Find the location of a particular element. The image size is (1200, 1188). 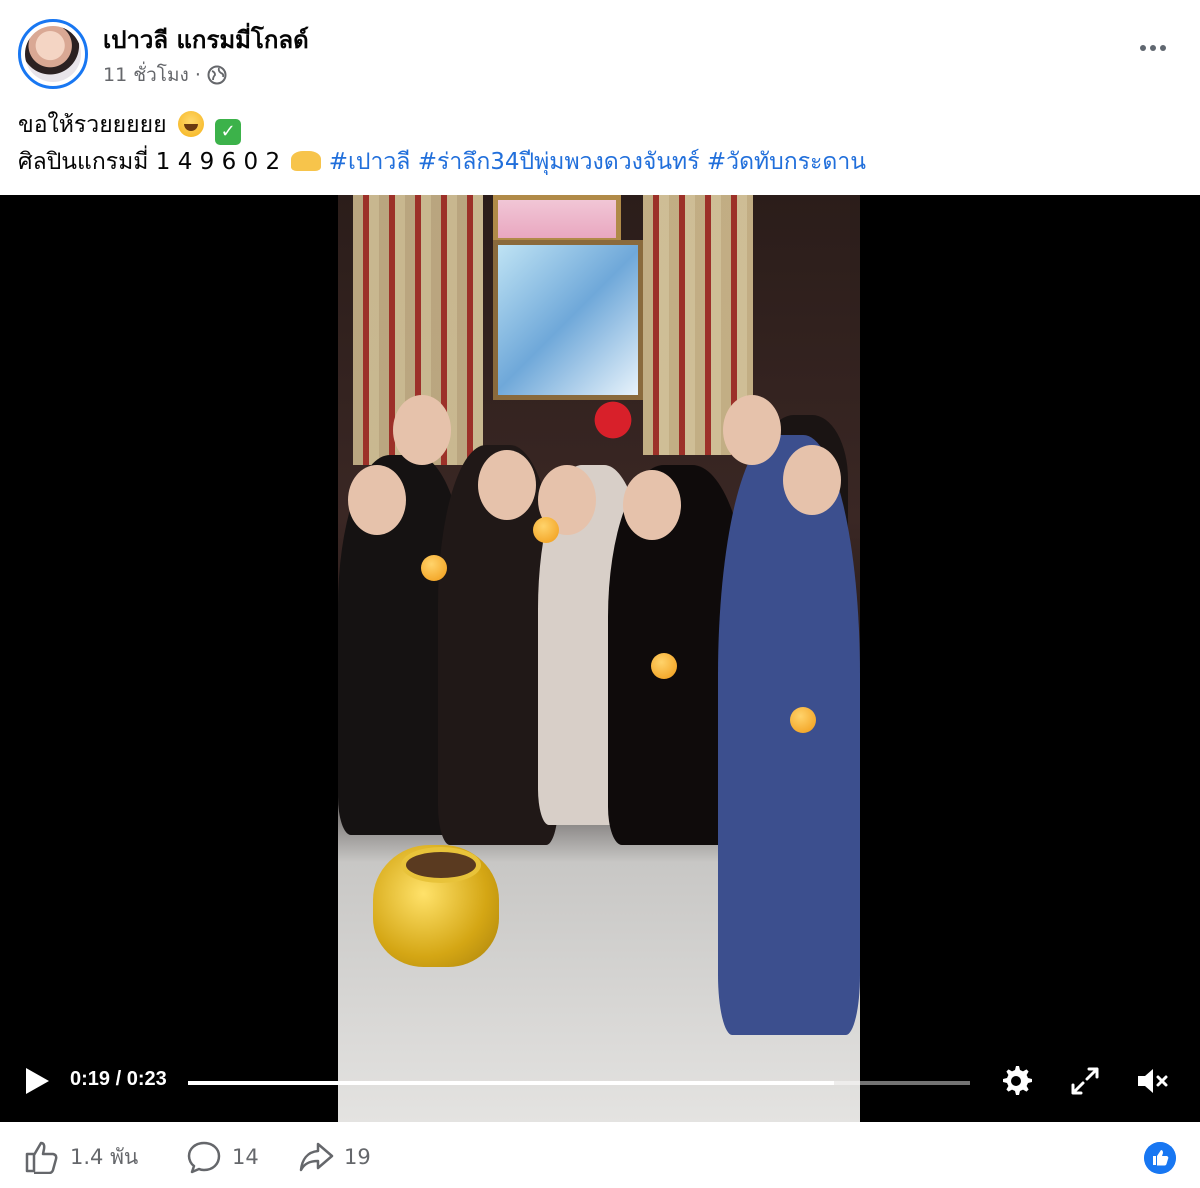

hashtag-link: #วัดทับกระดาน is located at coordinates (786, 162).